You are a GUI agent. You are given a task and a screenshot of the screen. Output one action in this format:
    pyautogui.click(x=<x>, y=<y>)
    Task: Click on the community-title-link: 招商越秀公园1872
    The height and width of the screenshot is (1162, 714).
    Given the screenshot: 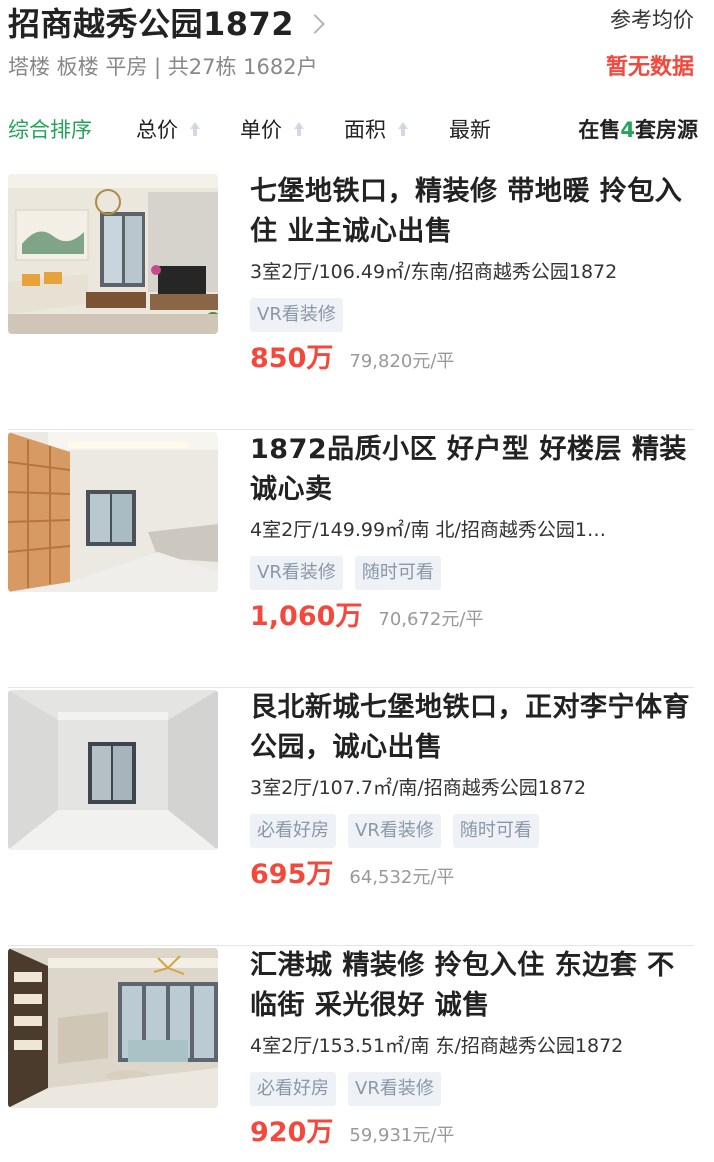 What is the action you would take?
    pyautogui.click(x=166, y=24)
    